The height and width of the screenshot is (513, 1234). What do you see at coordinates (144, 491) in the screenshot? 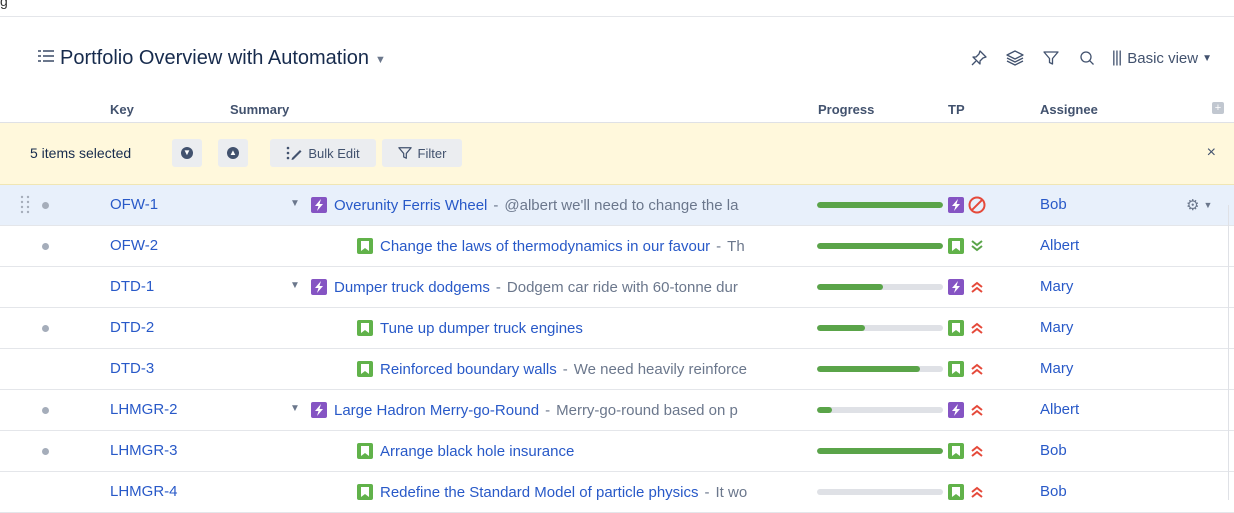
I see `issue-key-link: LHMGR-4` at bounding box center [144, 491].